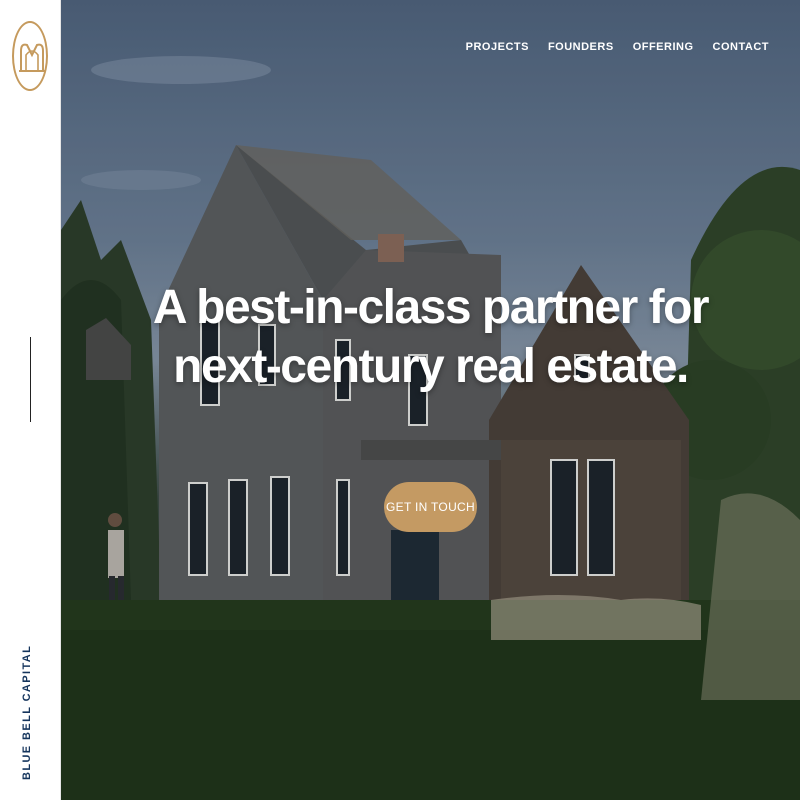 Image resolution: width=800 pixels, height=800 pixels. What do you see at coordinates (431, 366) in the screenshot?
I see `hero-headline-line2: next-century real estate.` at bounding box center [431, 366].